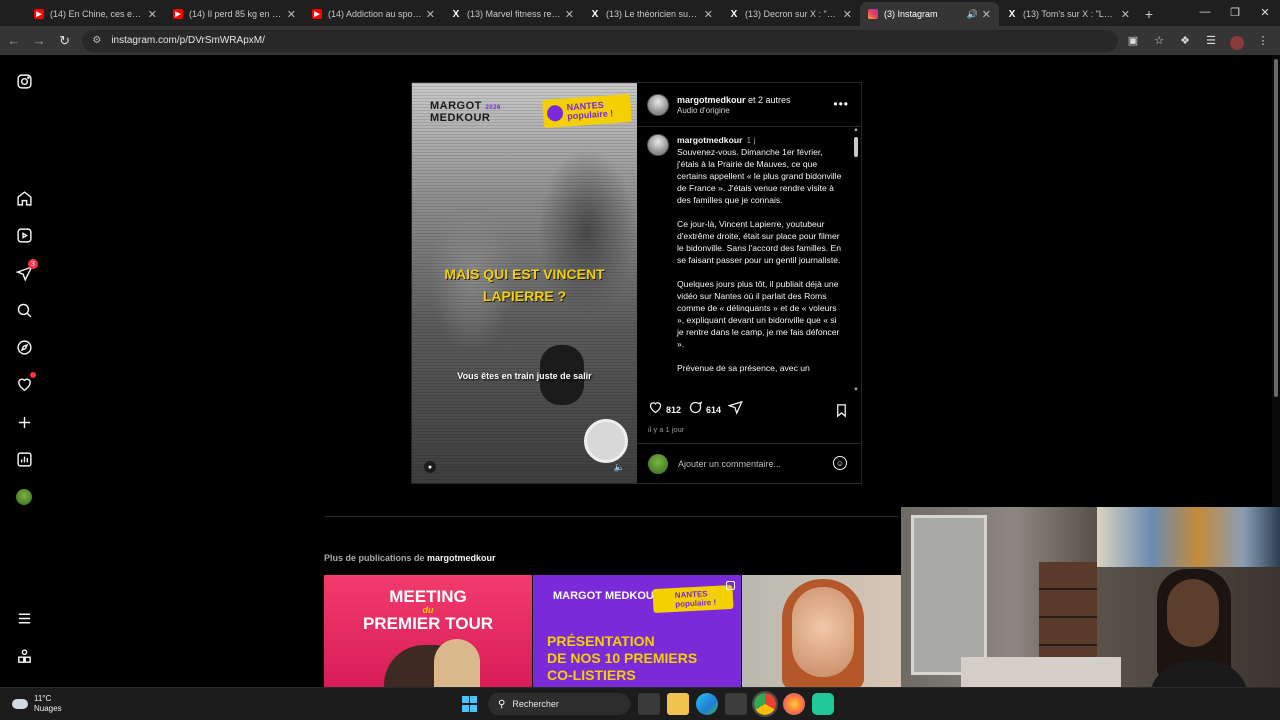  I want to click on site-info-icon: ⚙, so click(98, 41).